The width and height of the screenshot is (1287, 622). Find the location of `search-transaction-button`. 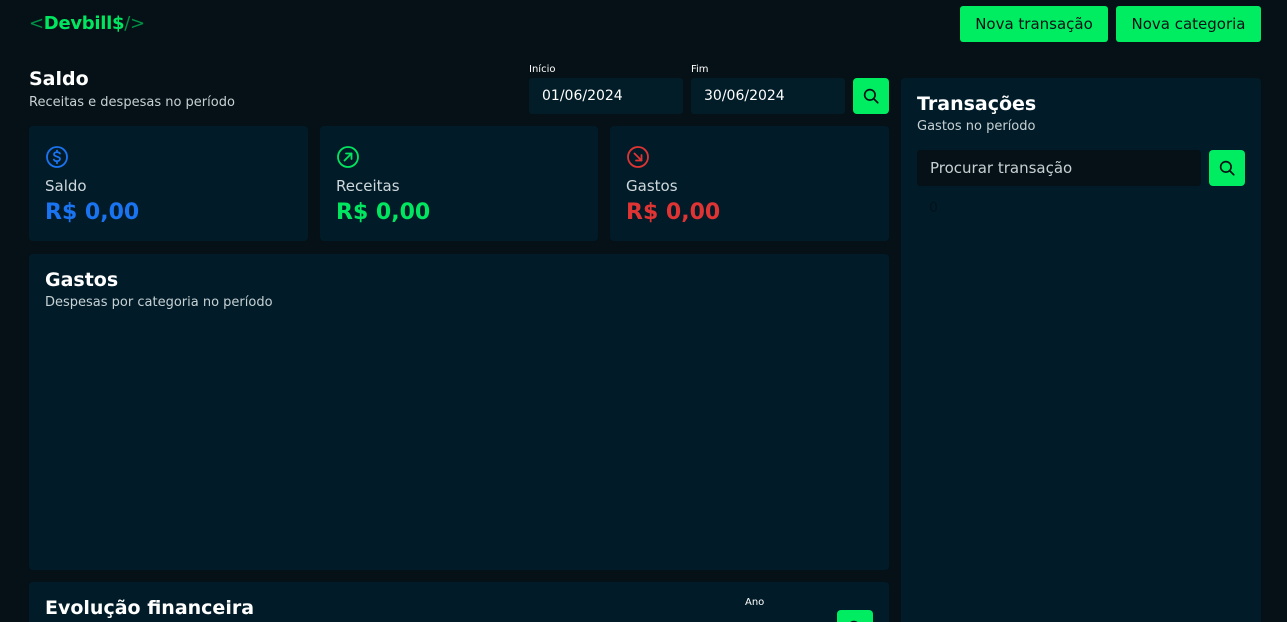

search-transaction-button is located at coordinates (1227, 168).